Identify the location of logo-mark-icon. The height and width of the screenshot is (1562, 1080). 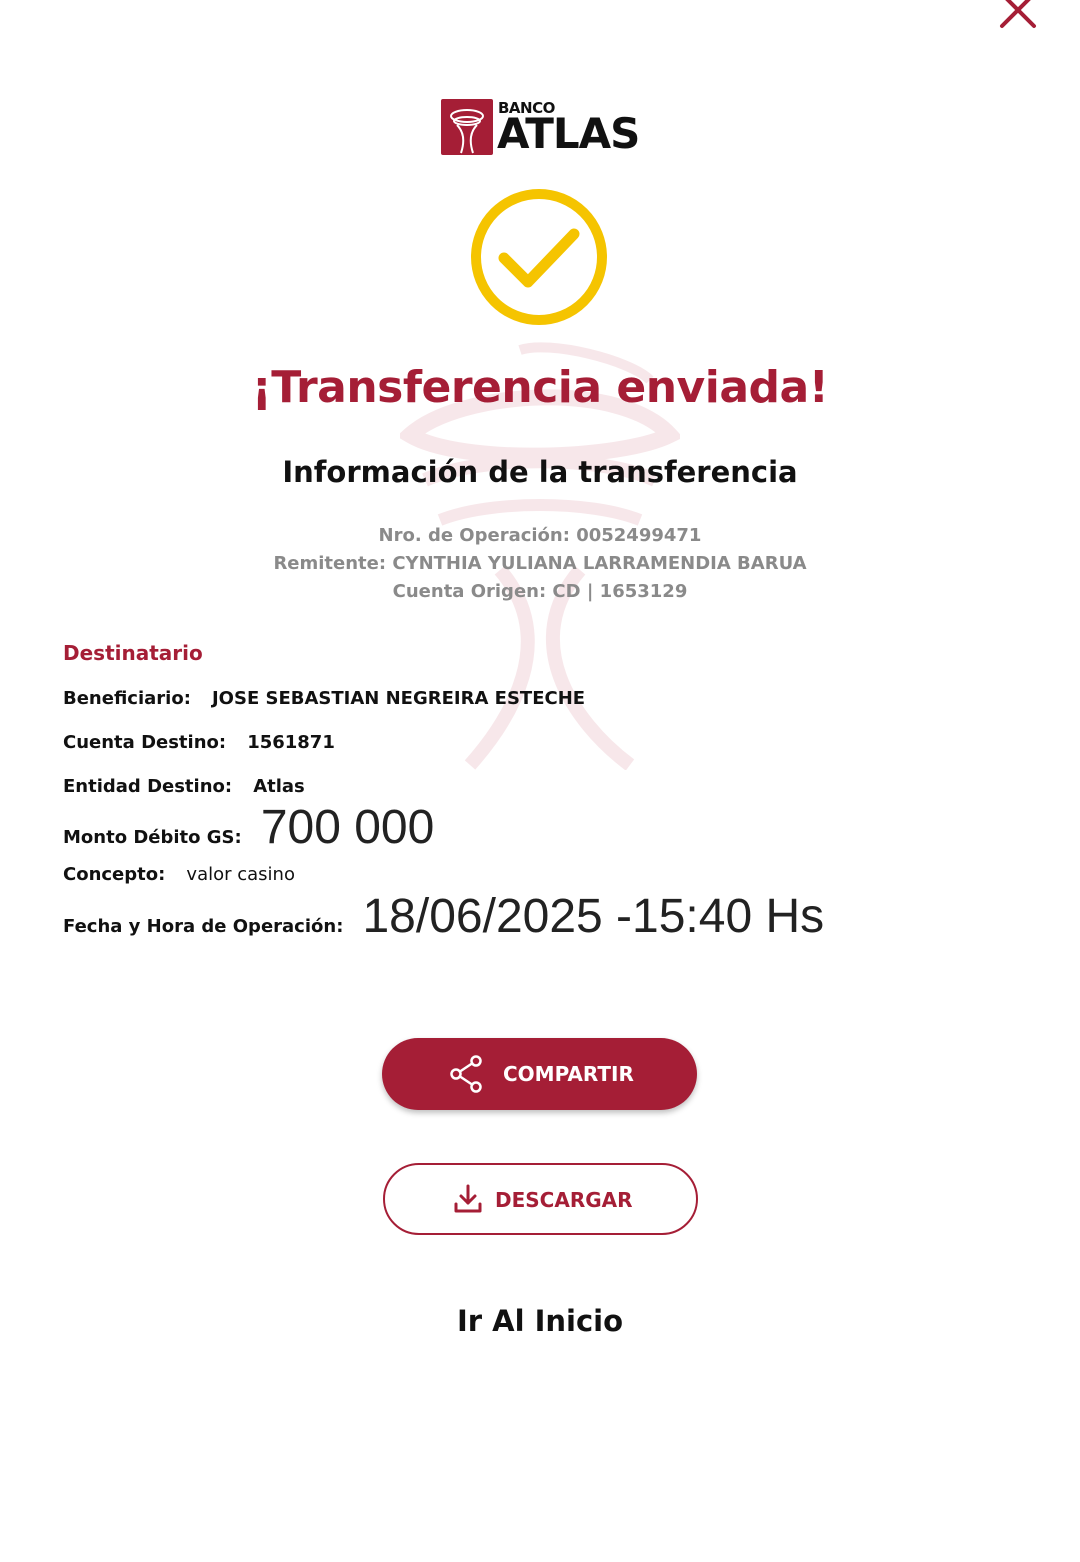
(467, 127).